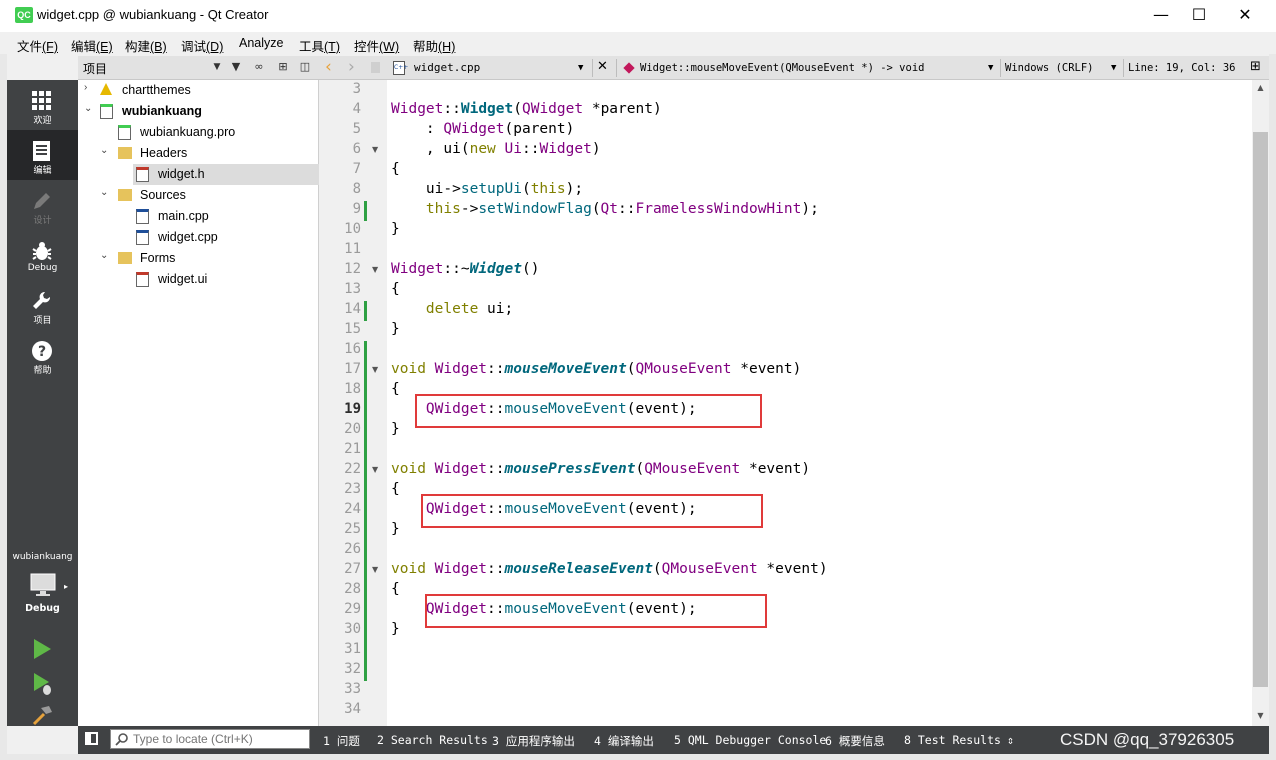 The height and width of the screenshot is (760, 1276). Describe the element at coordinates (1260, 716) in the screenshot. I see `scroll-down-arrow-icon: ▼` at that location.